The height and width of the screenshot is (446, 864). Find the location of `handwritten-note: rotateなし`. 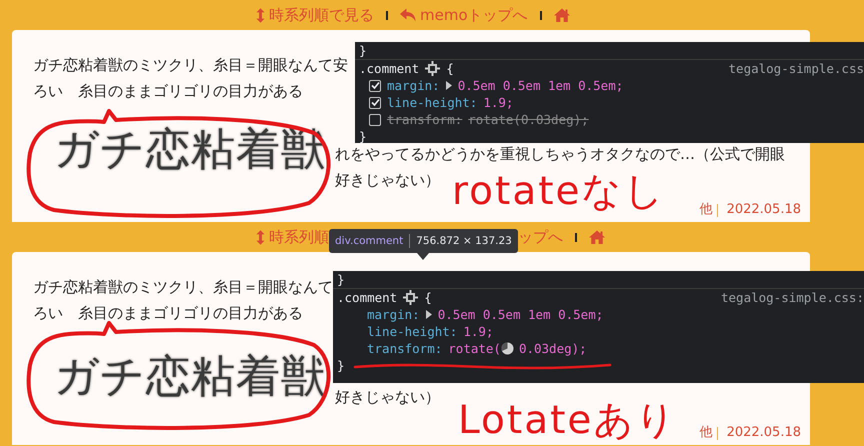

handwritten-note: rotateなし is located at coordinates (559, 192).